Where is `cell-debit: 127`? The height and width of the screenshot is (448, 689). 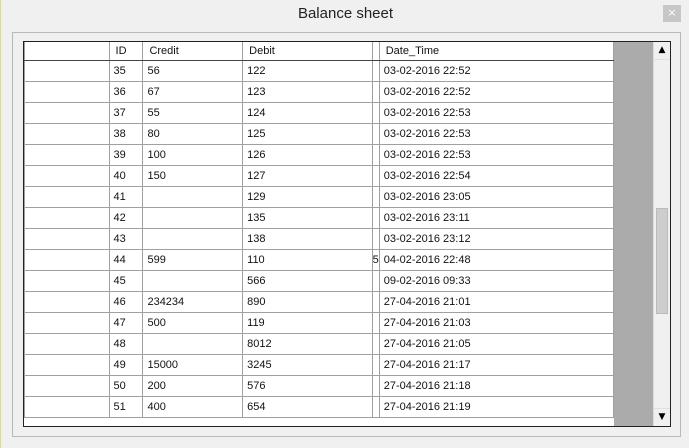
cell-debit: 127 is located at coordinates (307, 175).